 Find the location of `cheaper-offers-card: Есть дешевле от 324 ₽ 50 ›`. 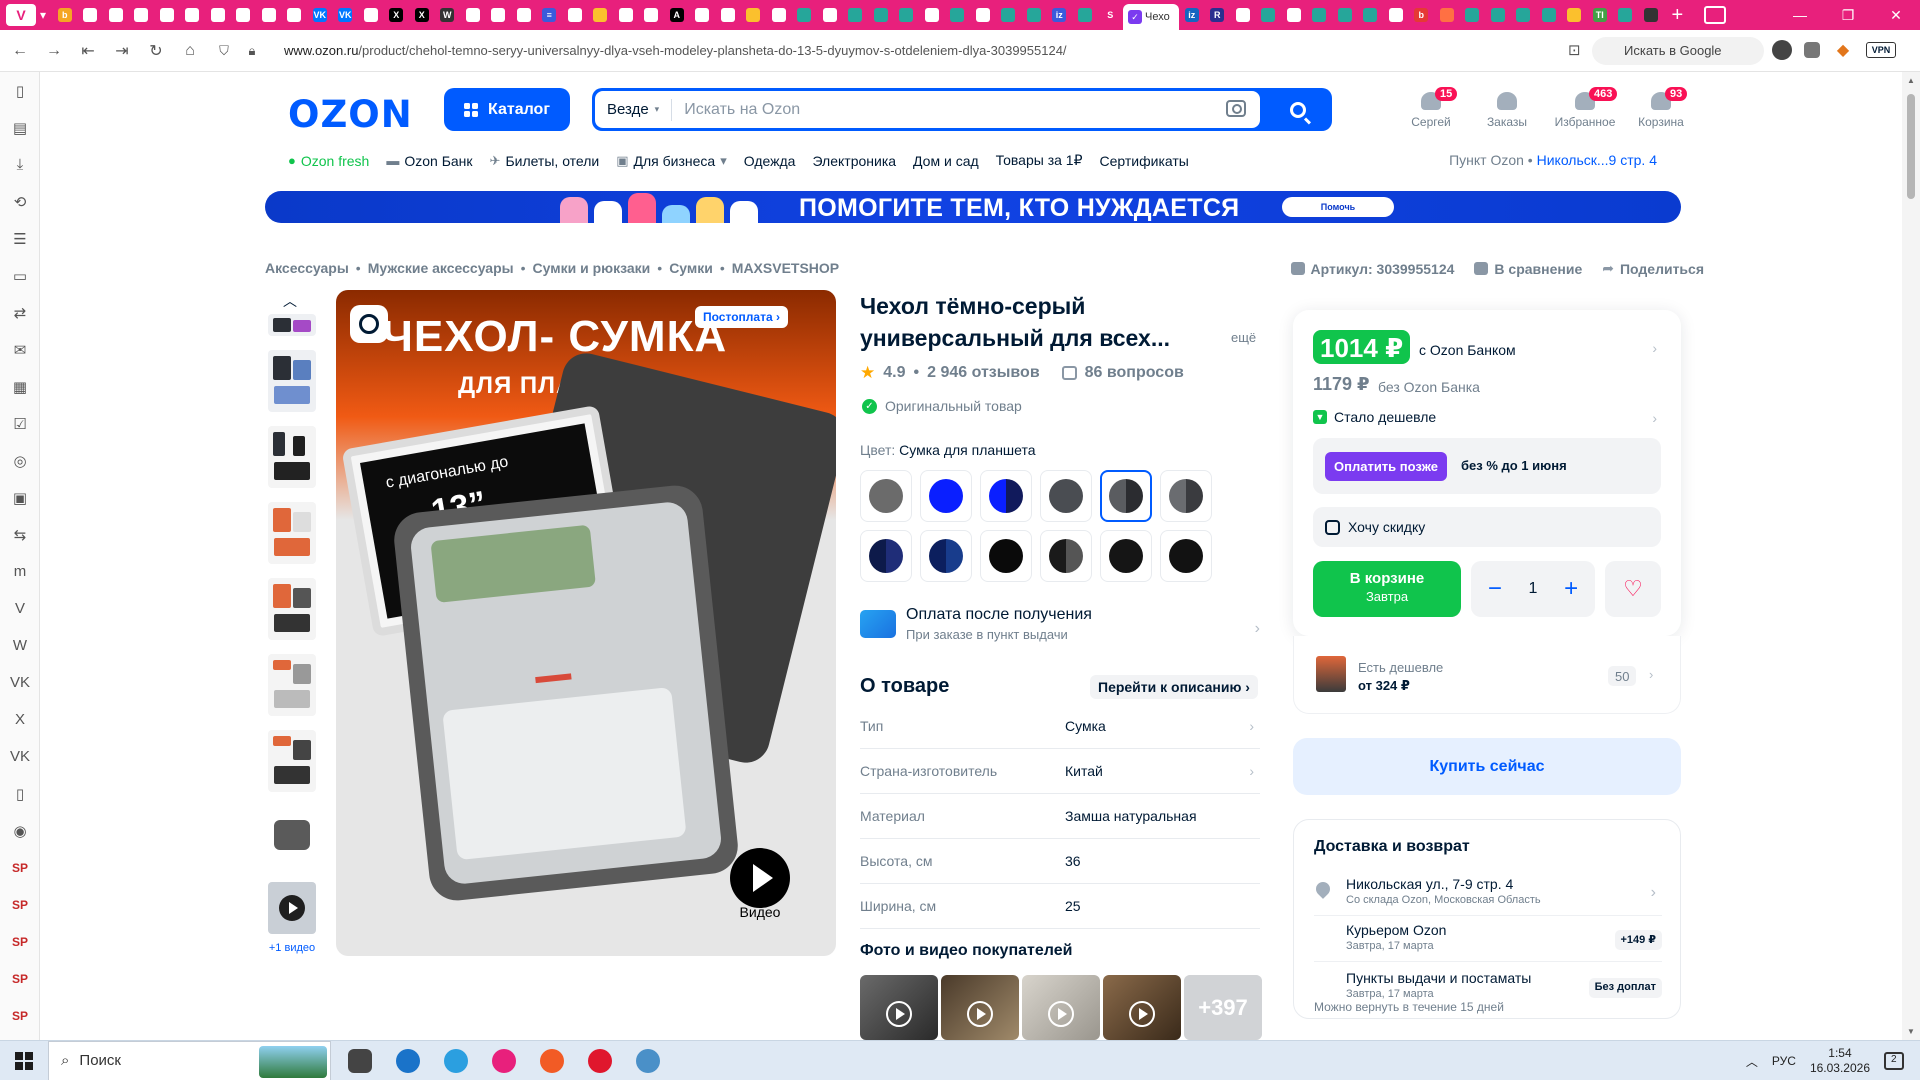

cheaper-offers-card: Есть дешевле от 324 ₽ 50 › is located at coordinates (1487, 675).